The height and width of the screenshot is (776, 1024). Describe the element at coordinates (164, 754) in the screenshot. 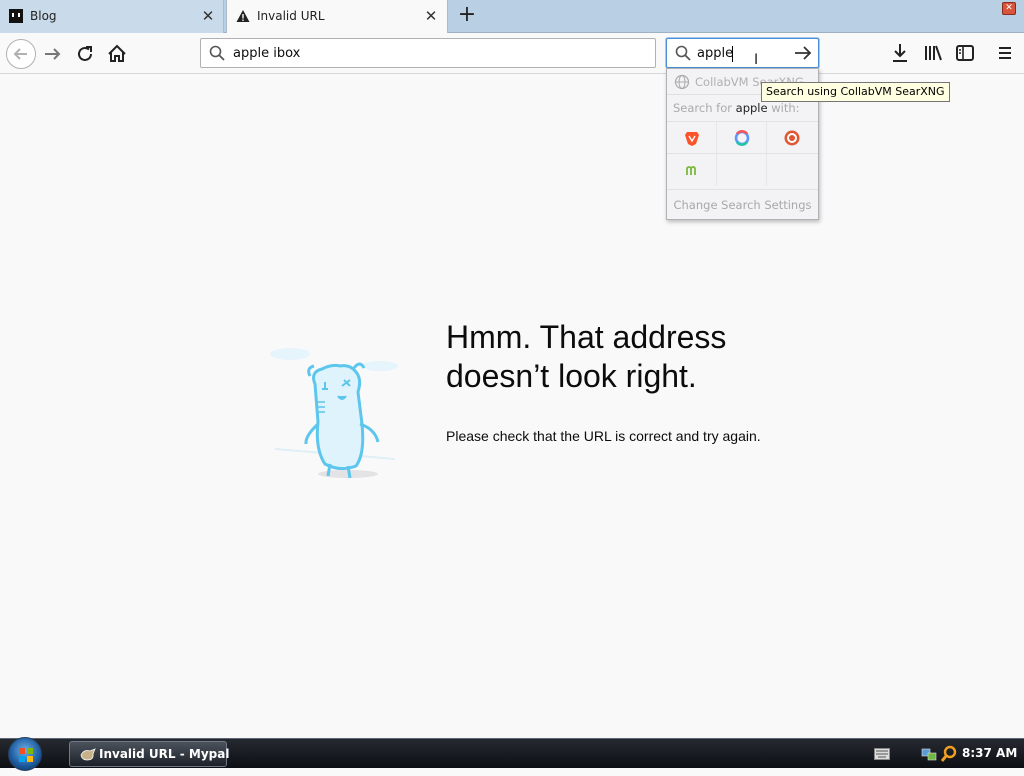

I see `taskbar-window-label: Invalid URL - Mypal` at that location.